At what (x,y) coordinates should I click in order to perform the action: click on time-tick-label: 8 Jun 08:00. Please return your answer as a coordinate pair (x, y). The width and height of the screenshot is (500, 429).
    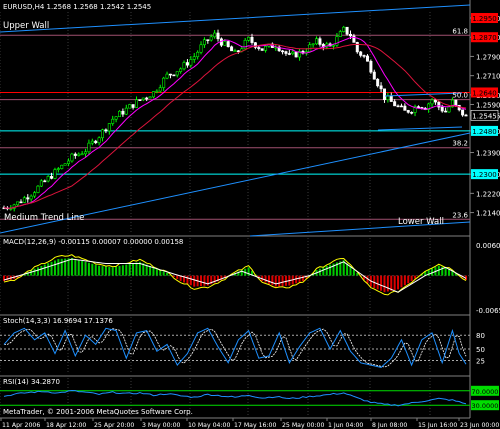
    Looking at the image, I should click on (389, 425).